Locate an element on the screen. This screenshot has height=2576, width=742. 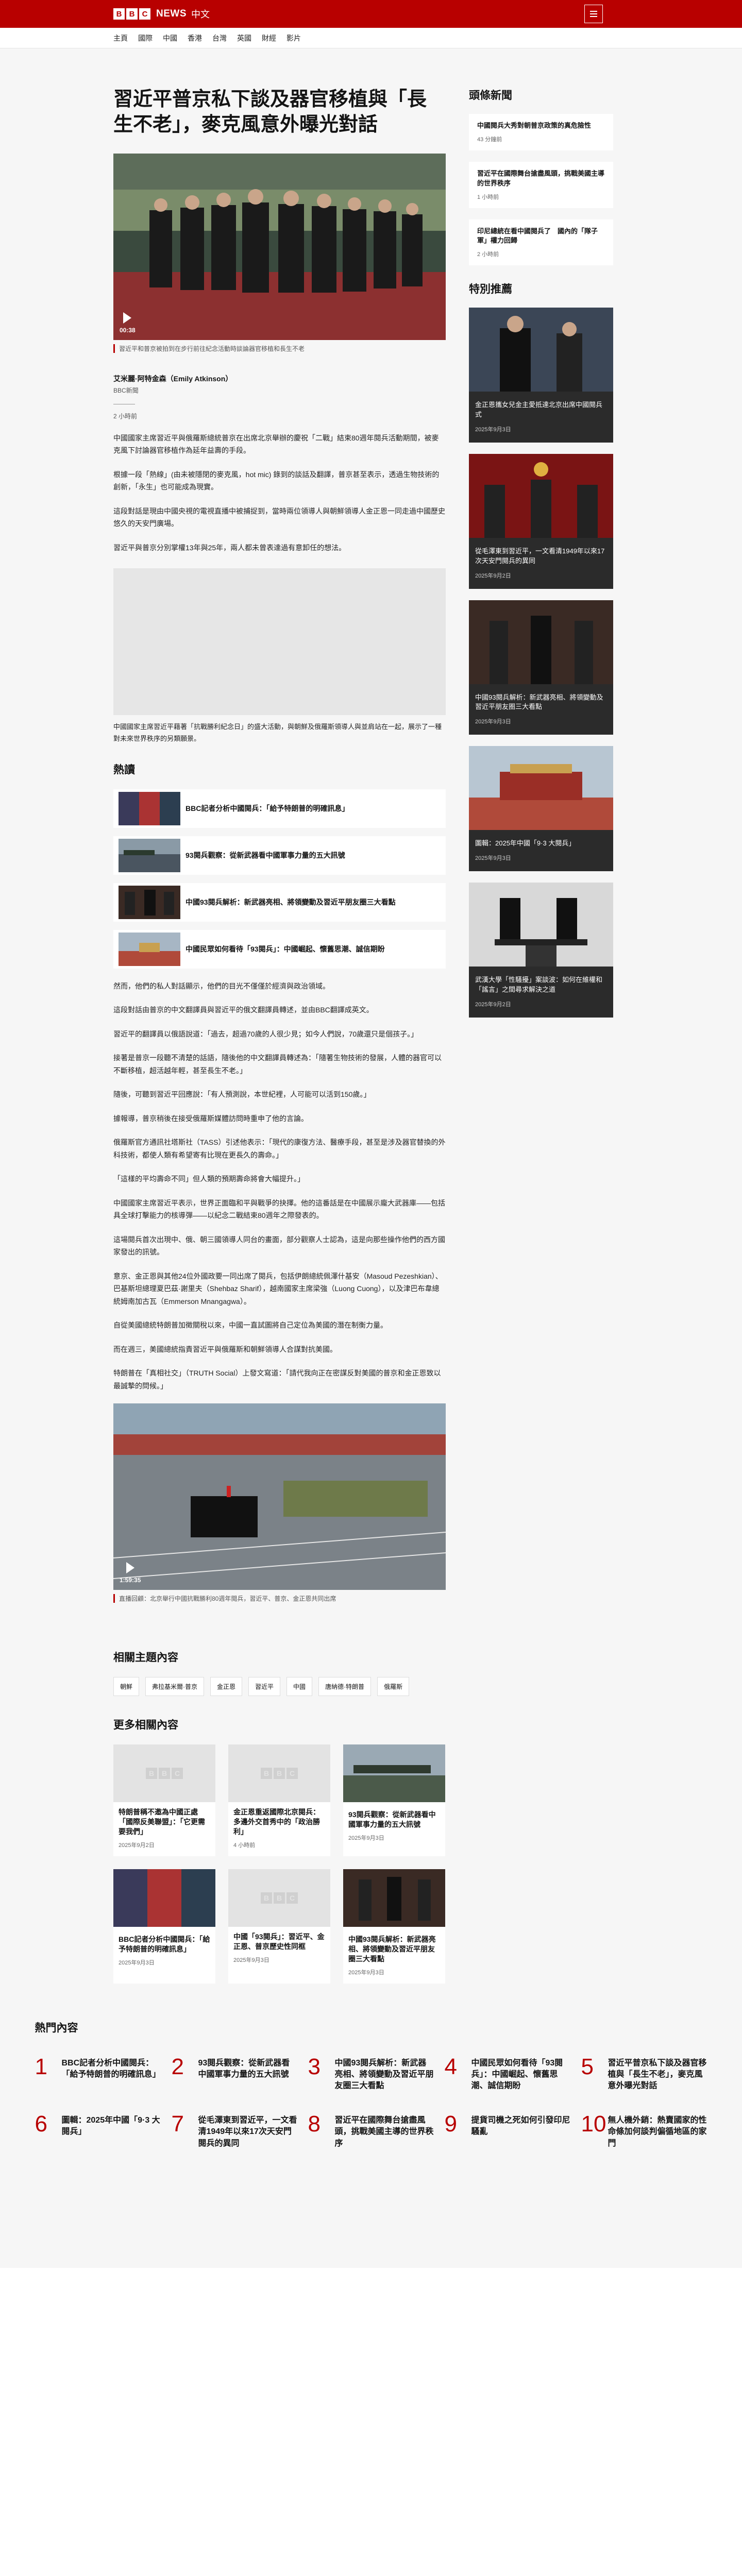
popular-item: 2 93閱兵觀察：從新武器看中國軍事力量的五大訊號 is located at coordinates (235, 2073).